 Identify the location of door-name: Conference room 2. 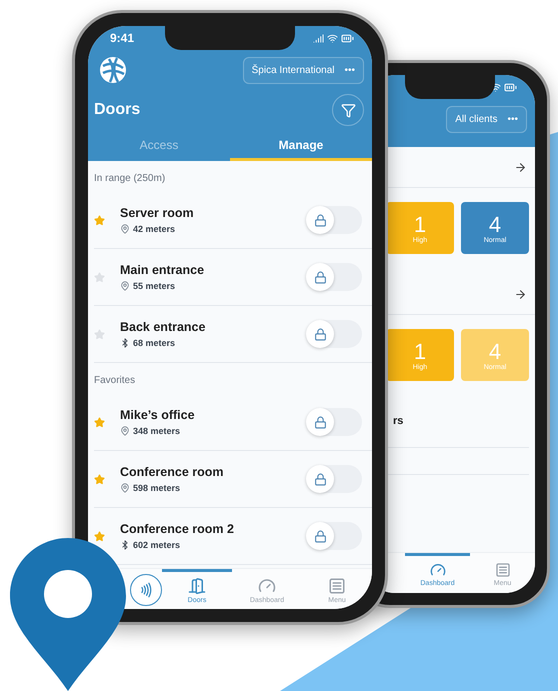
(177, 529).